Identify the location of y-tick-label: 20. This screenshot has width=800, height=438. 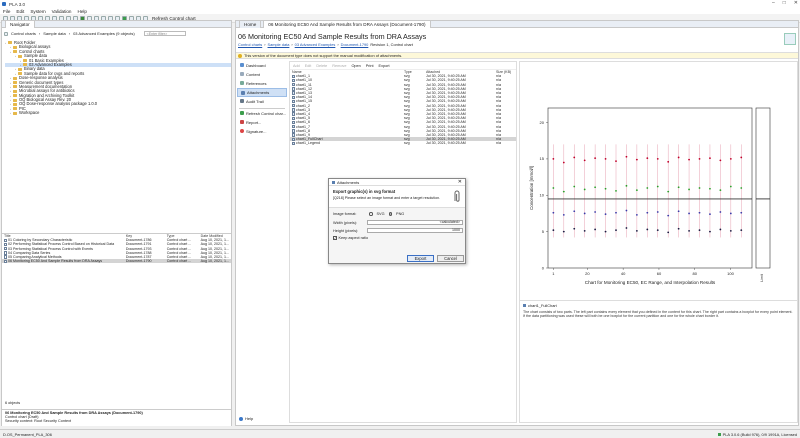
(542, 122).